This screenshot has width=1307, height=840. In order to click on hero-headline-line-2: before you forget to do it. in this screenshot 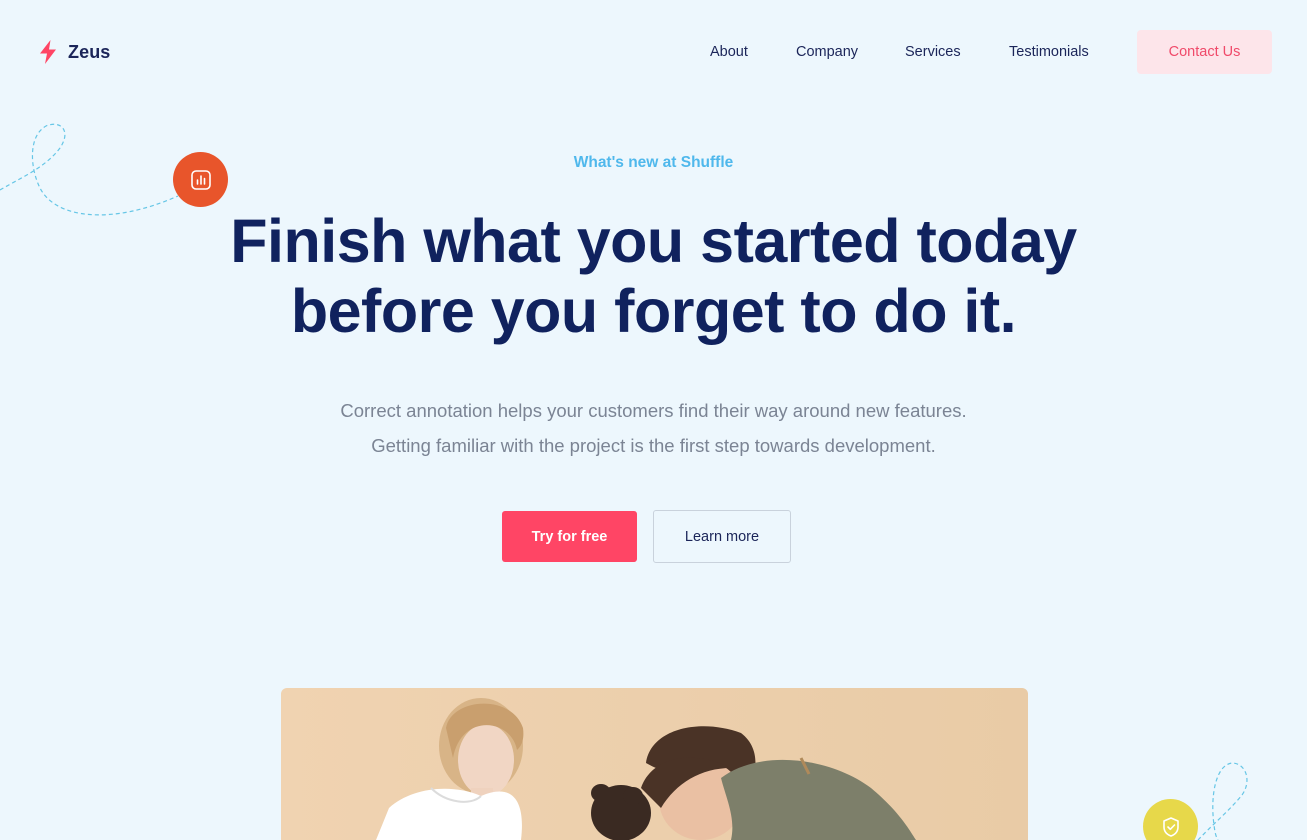, I will do `click(653, 311)`.